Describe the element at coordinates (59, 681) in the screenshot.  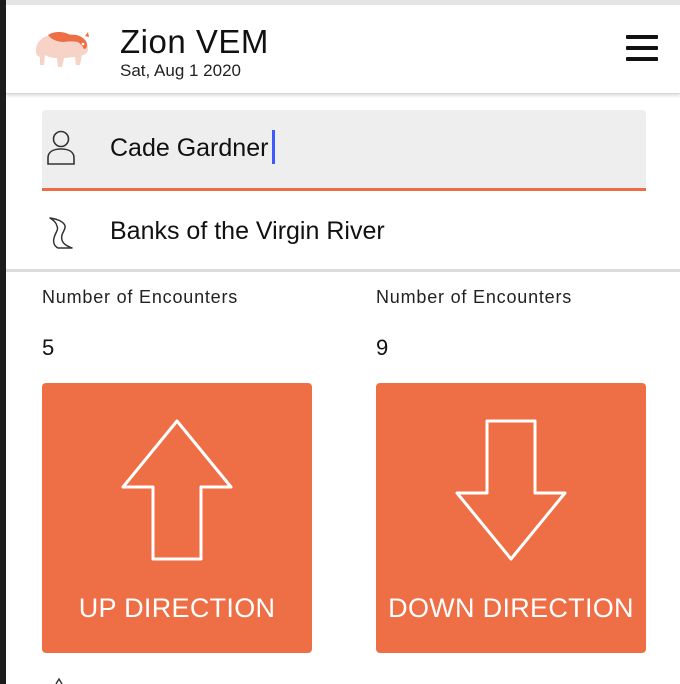
I see `partial-icon` at that location.